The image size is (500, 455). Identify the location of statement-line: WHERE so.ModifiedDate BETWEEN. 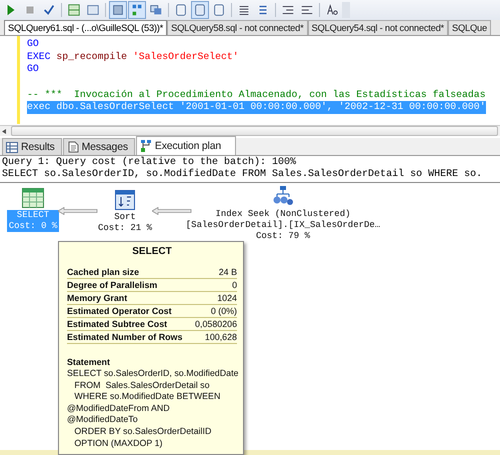
(147, 397).